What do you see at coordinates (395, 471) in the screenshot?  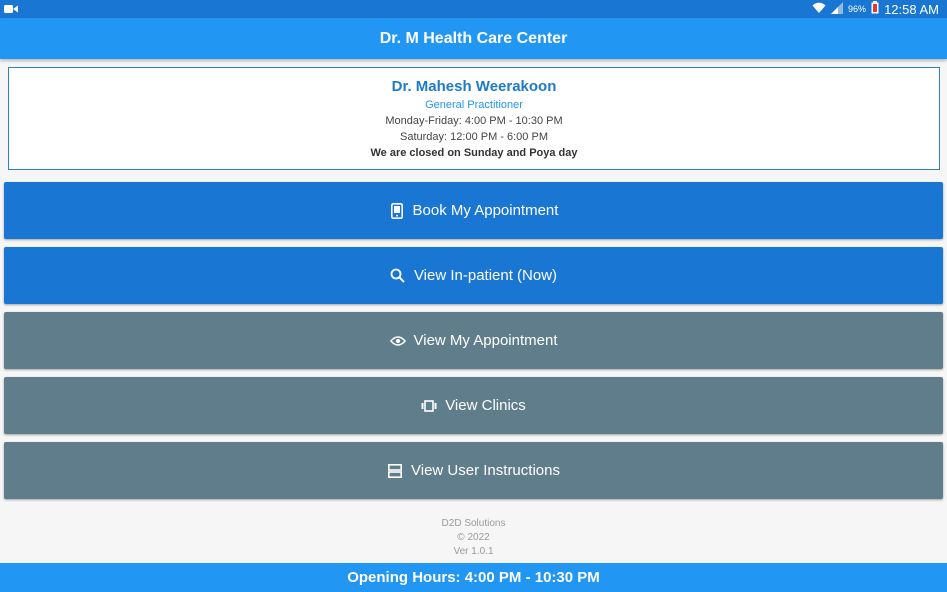 I see `list-icon` at bounding box center [395, 471].